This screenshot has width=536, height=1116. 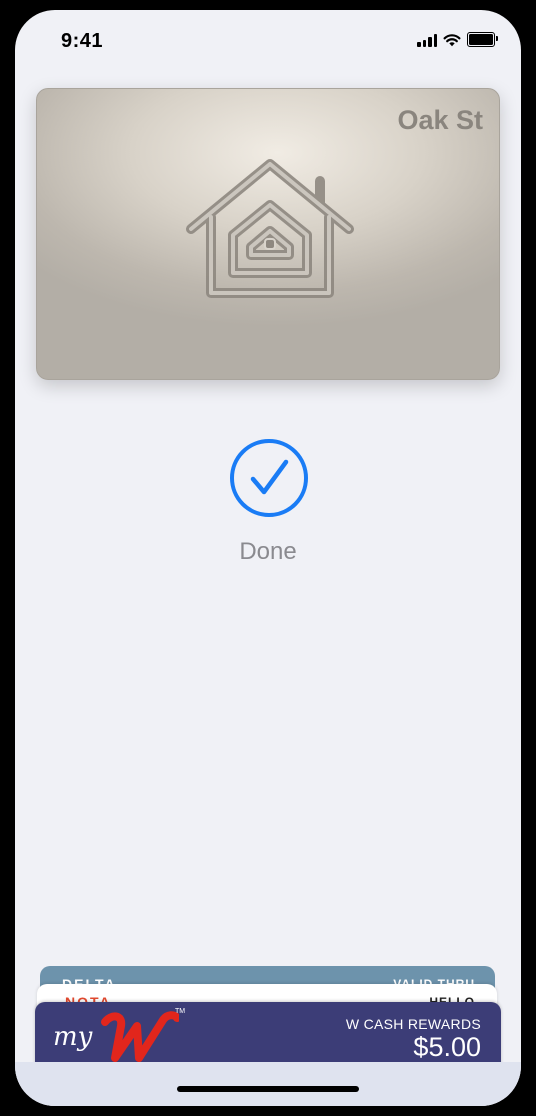 I want to click on battery-icon, so click(x=482, y=39).